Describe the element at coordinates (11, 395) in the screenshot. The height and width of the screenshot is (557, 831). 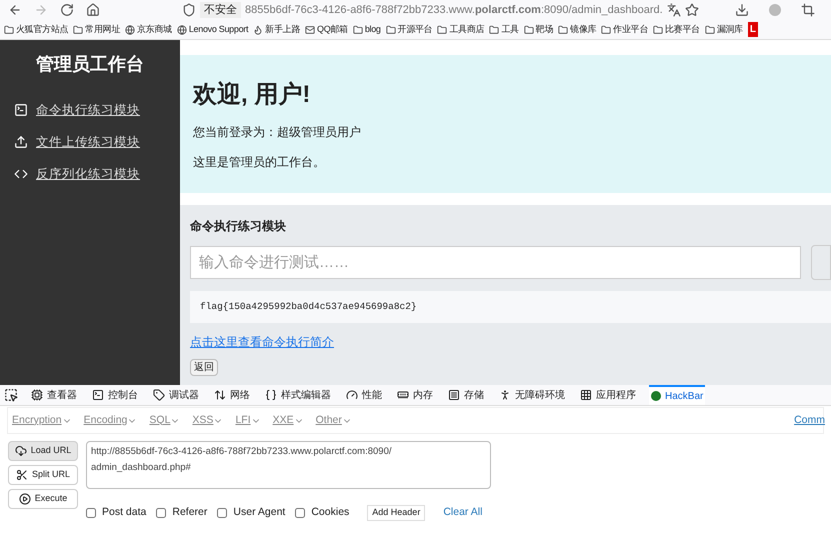
I see `picker-icon` at that location.